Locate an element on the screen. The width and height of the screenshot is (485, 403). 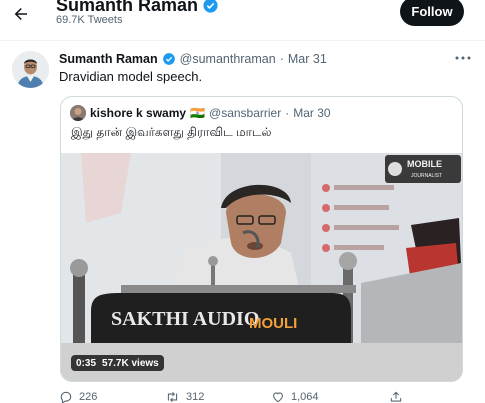
india-flag-icon: 🇮🇳 is located at coordinates (198, 113).